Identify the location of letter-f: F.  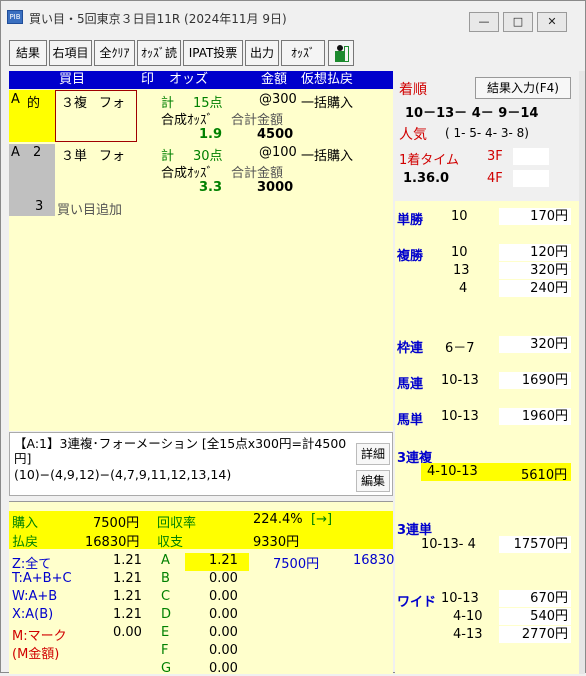
(165, 650).